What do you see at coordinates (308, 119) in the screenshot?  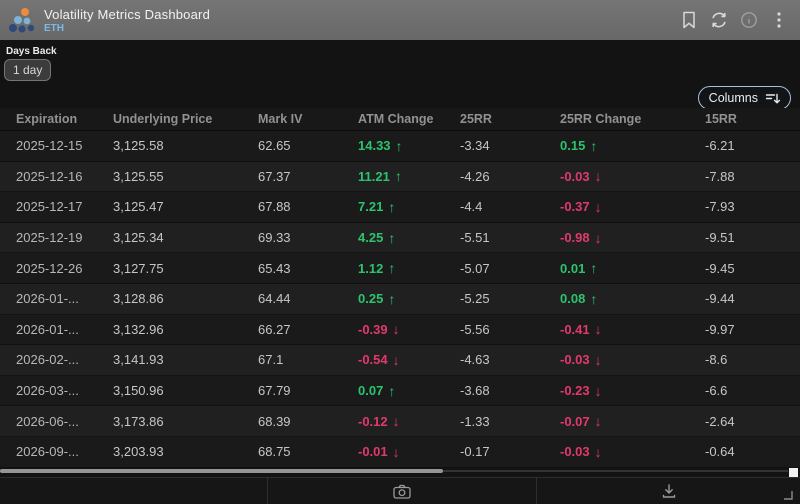 I see `column-header-mark-iv: Mark IV` at bounding box center [308, 119].